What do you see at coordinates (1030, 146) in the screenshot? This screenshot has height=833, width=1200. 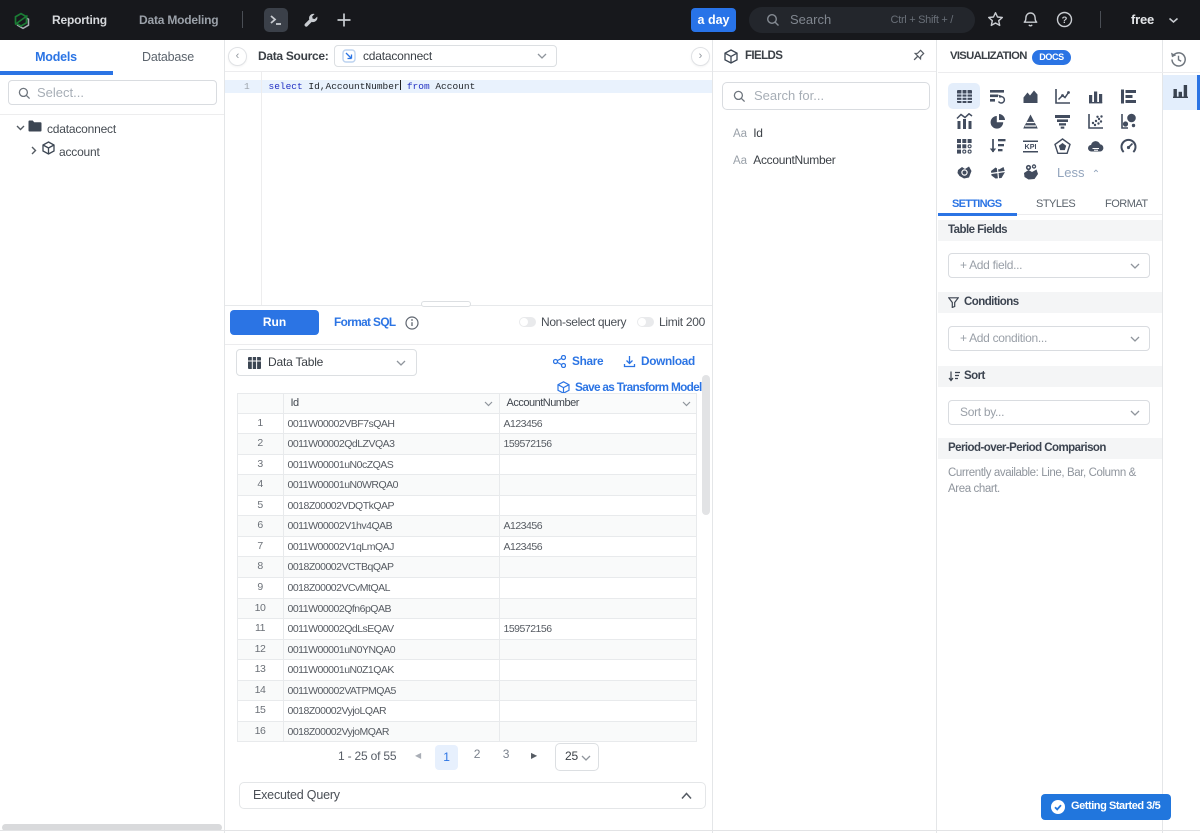 I see `svg-text: KPI` at bounding box center [1030, 146].